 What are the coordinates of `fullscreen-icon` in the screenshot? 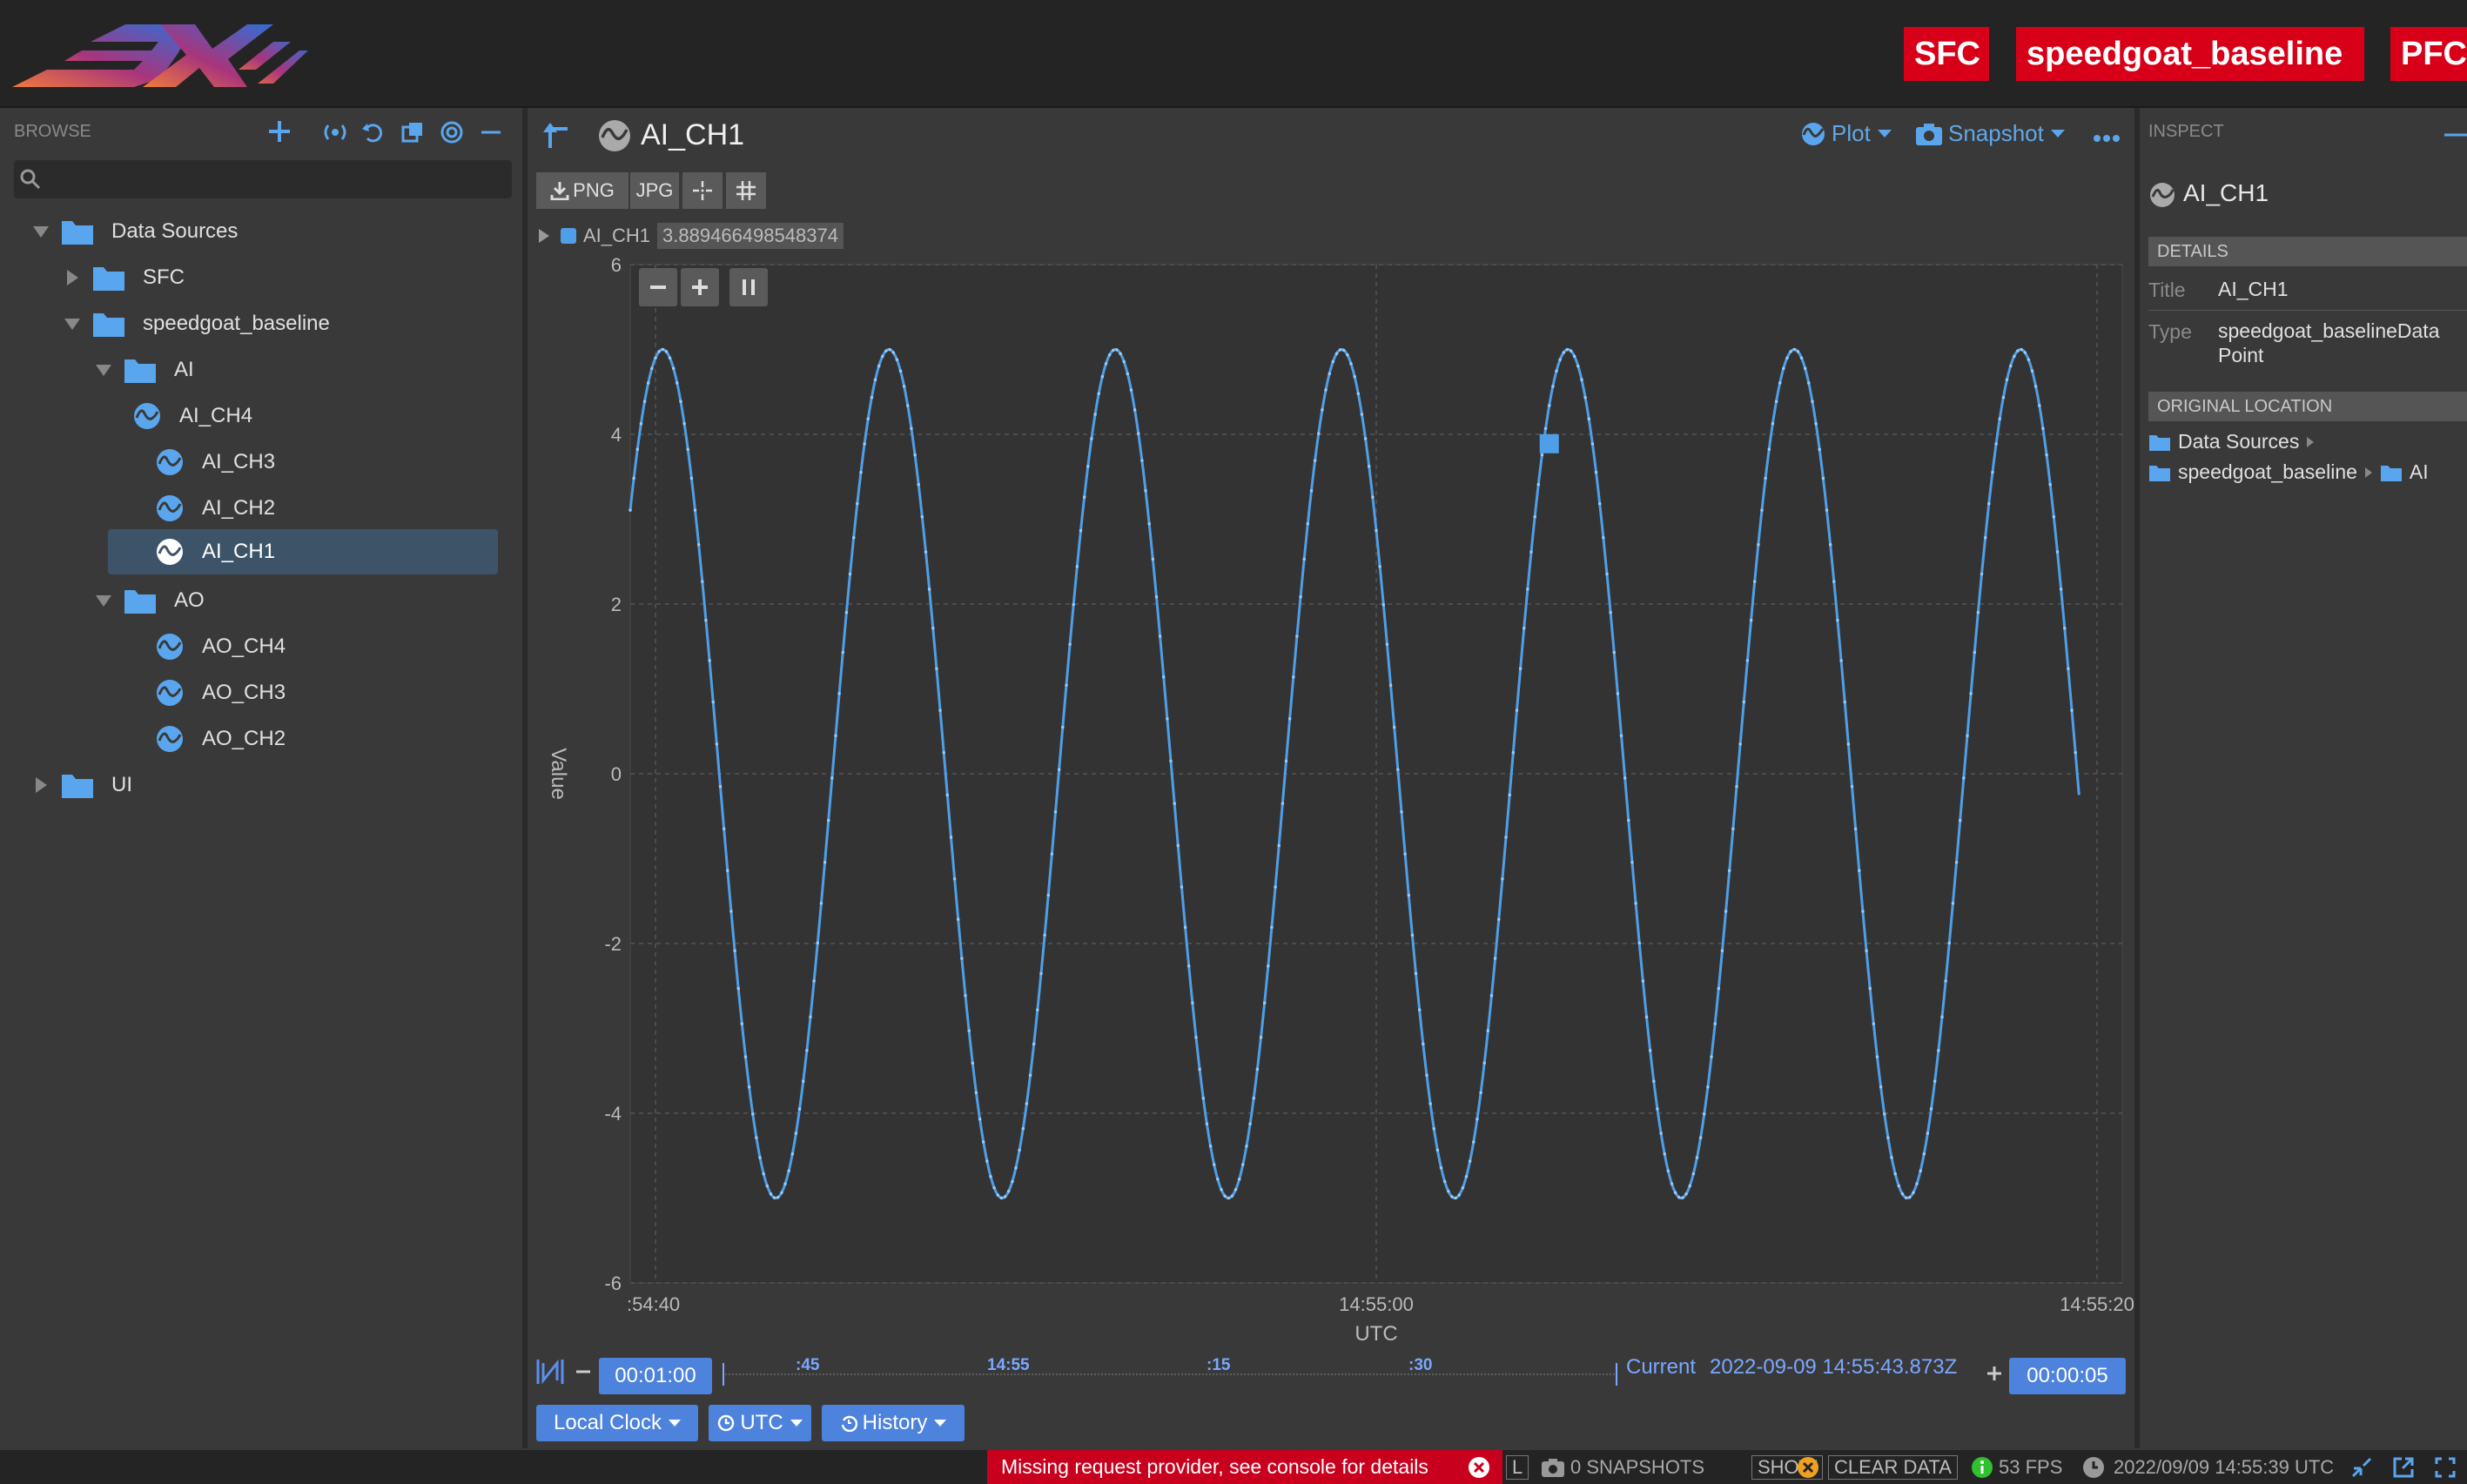 It's located at (2445, 1467).